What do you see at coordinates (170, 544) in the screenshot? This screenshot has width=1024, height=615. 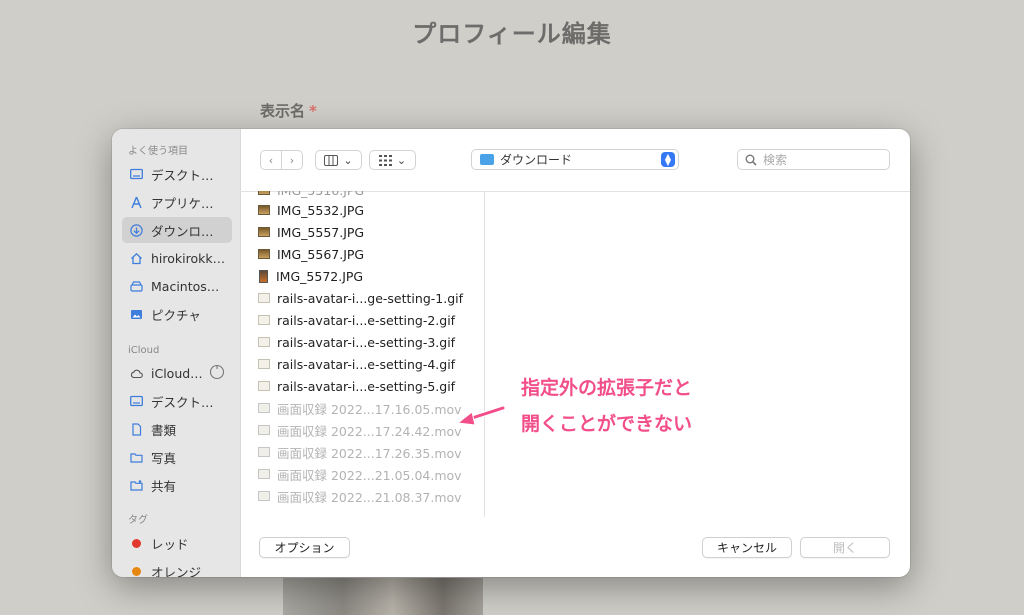 I see `sidebar-tag-label: レッド` at bounding box center [170, 544].